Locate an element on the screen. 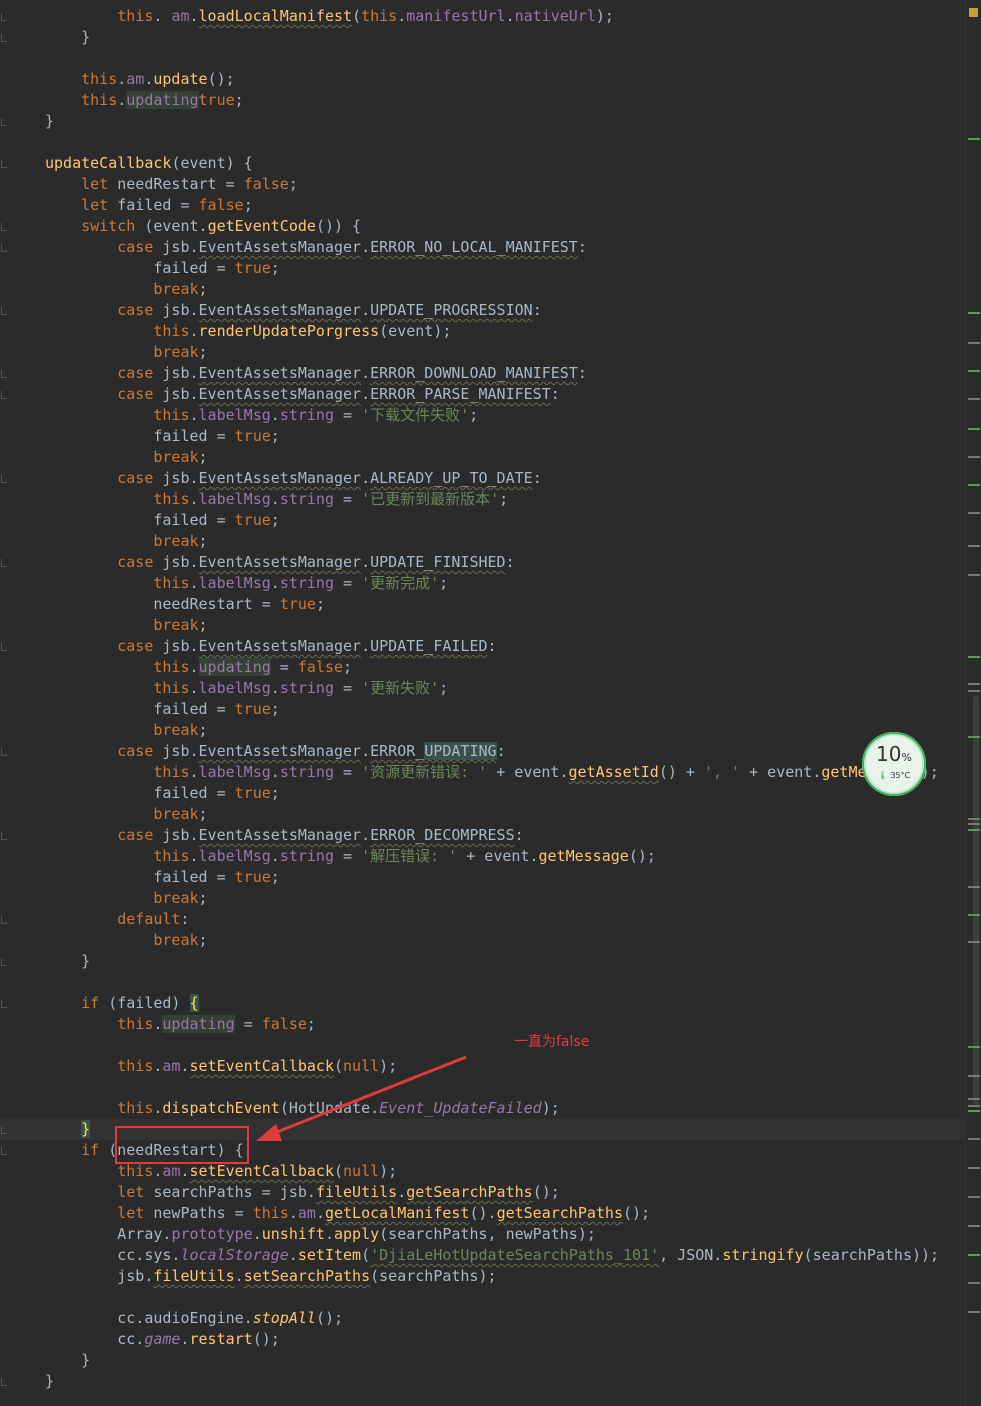 This screenshot has width=981, height=1406. code-line: this.am.update(); is located at coordinates (483, 79).